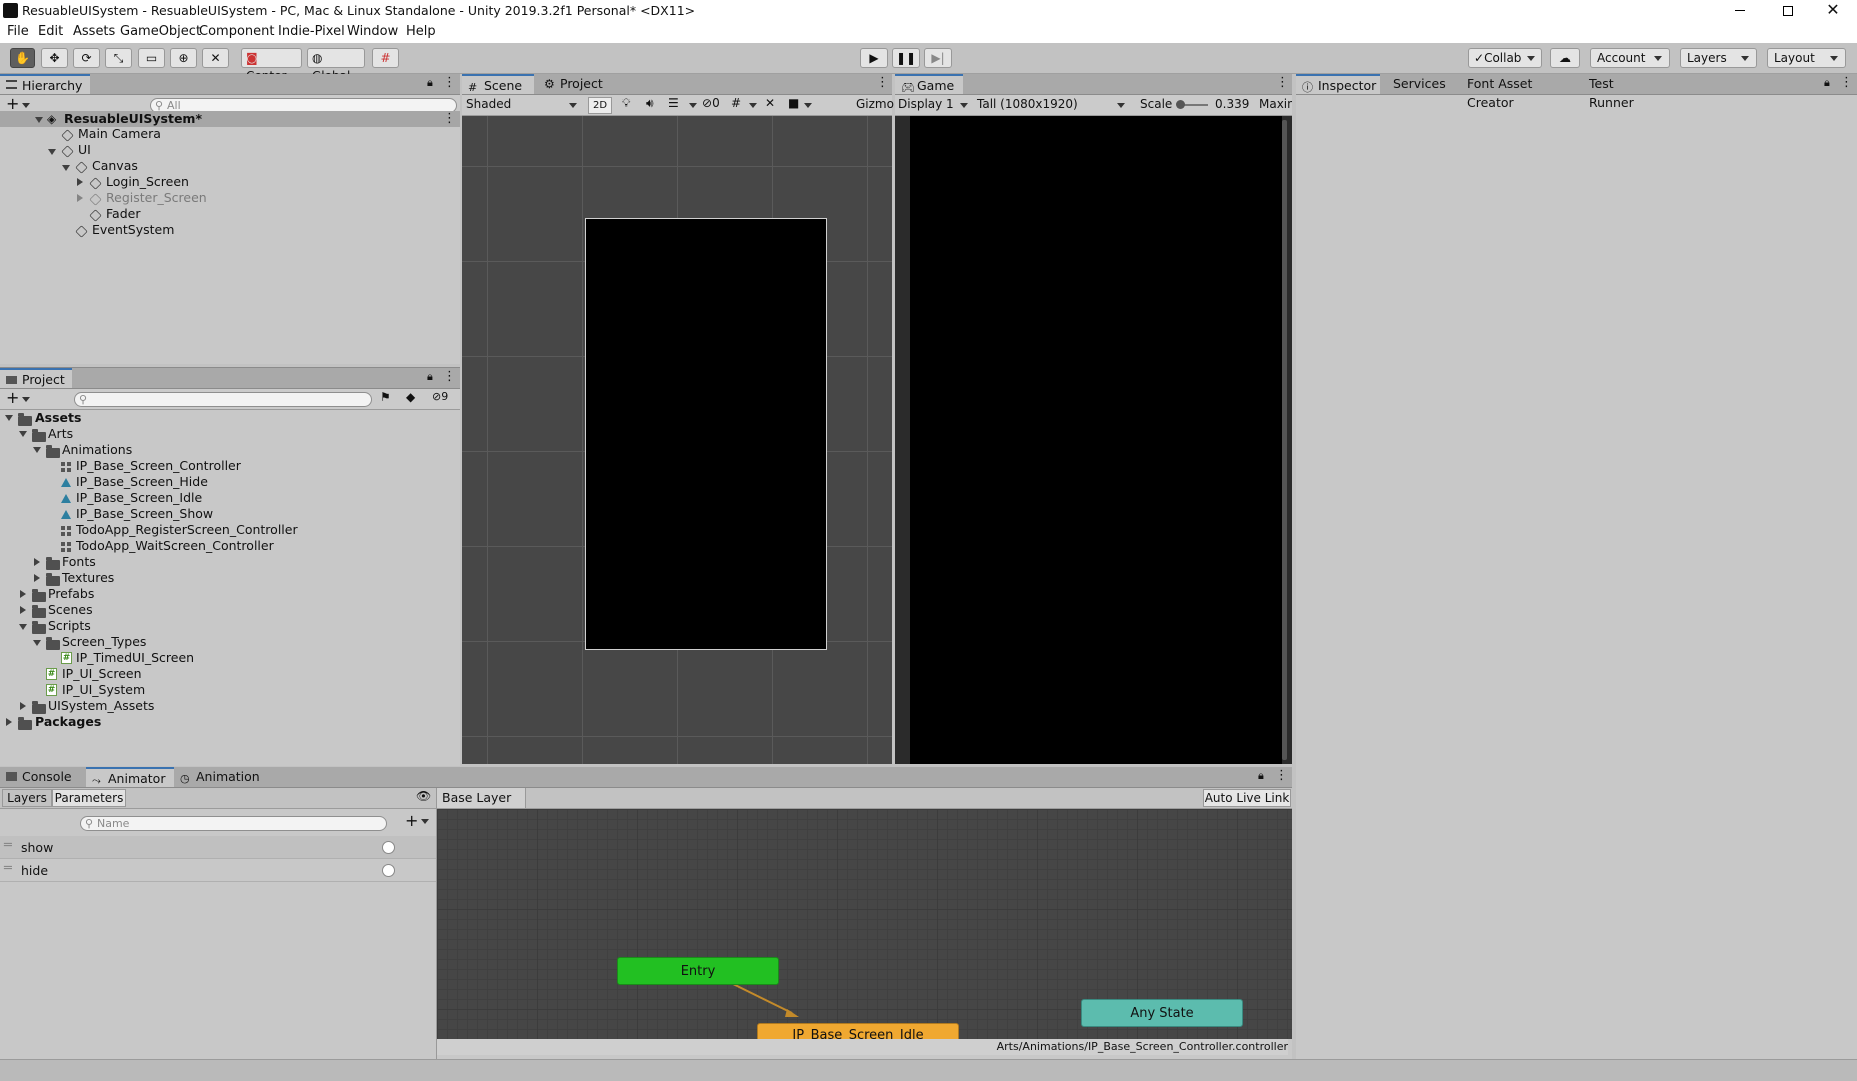  What do you see at coordinates (60, 434) in the screenshot?
I see `project-item-arts: Arts` at bounding box center [60, 434].